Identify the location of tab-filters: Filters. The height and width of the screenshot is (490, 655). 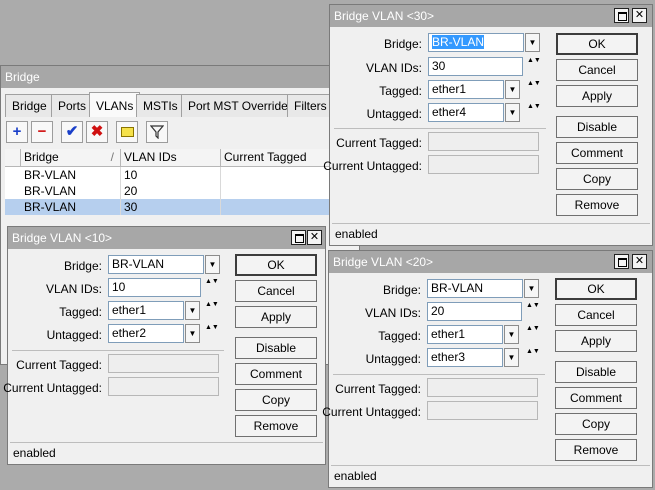
(310, 105).